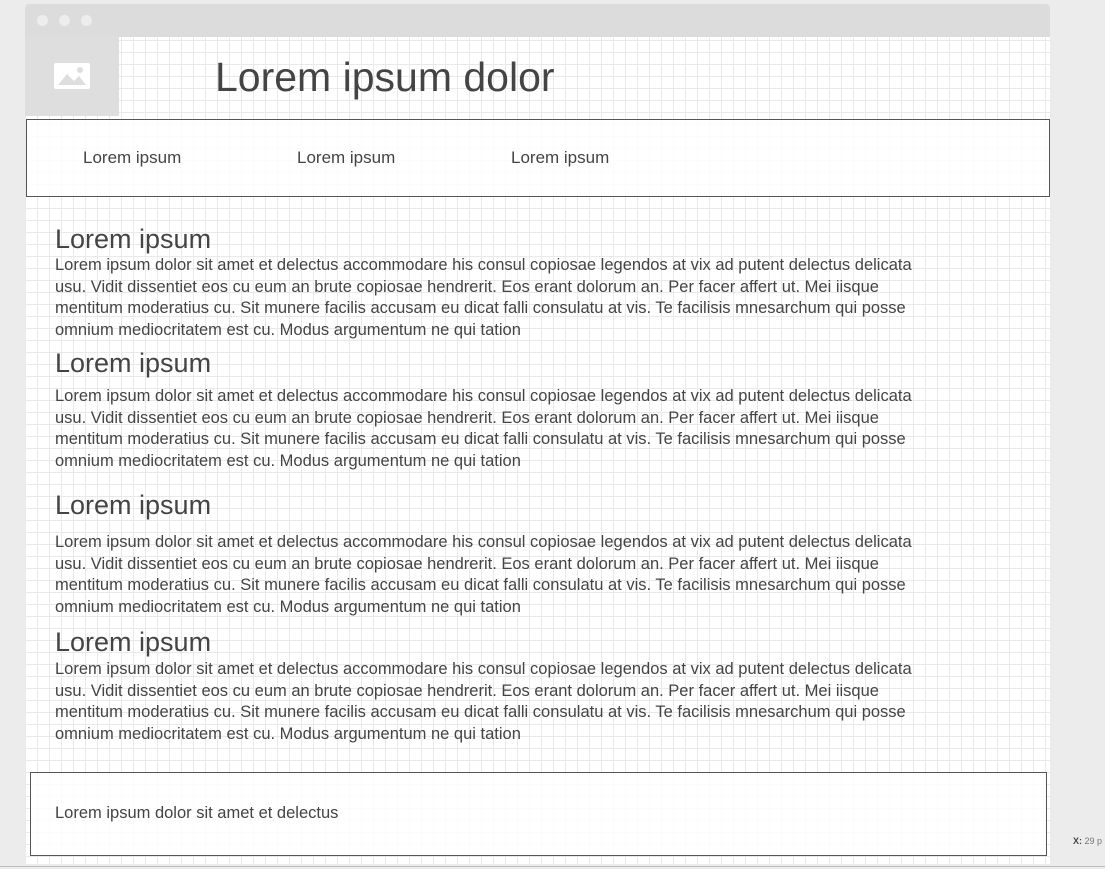  What do you see at coordinates (538, 814) in the screenshot?
I see `footer: Lorem ipsum dolor sit amet et delectus` at bounding box center [538, 814].